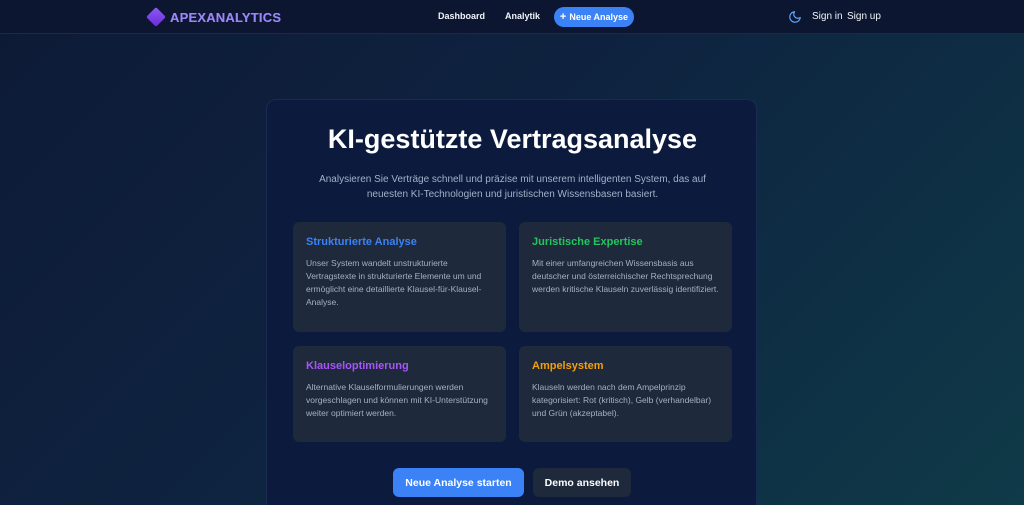 The image size is (1024, 505). What do you see at coordinates (357, 366) in the screenshot?
I see `feature-title: Klauseloptimierung` at bounding box center [357, 366].